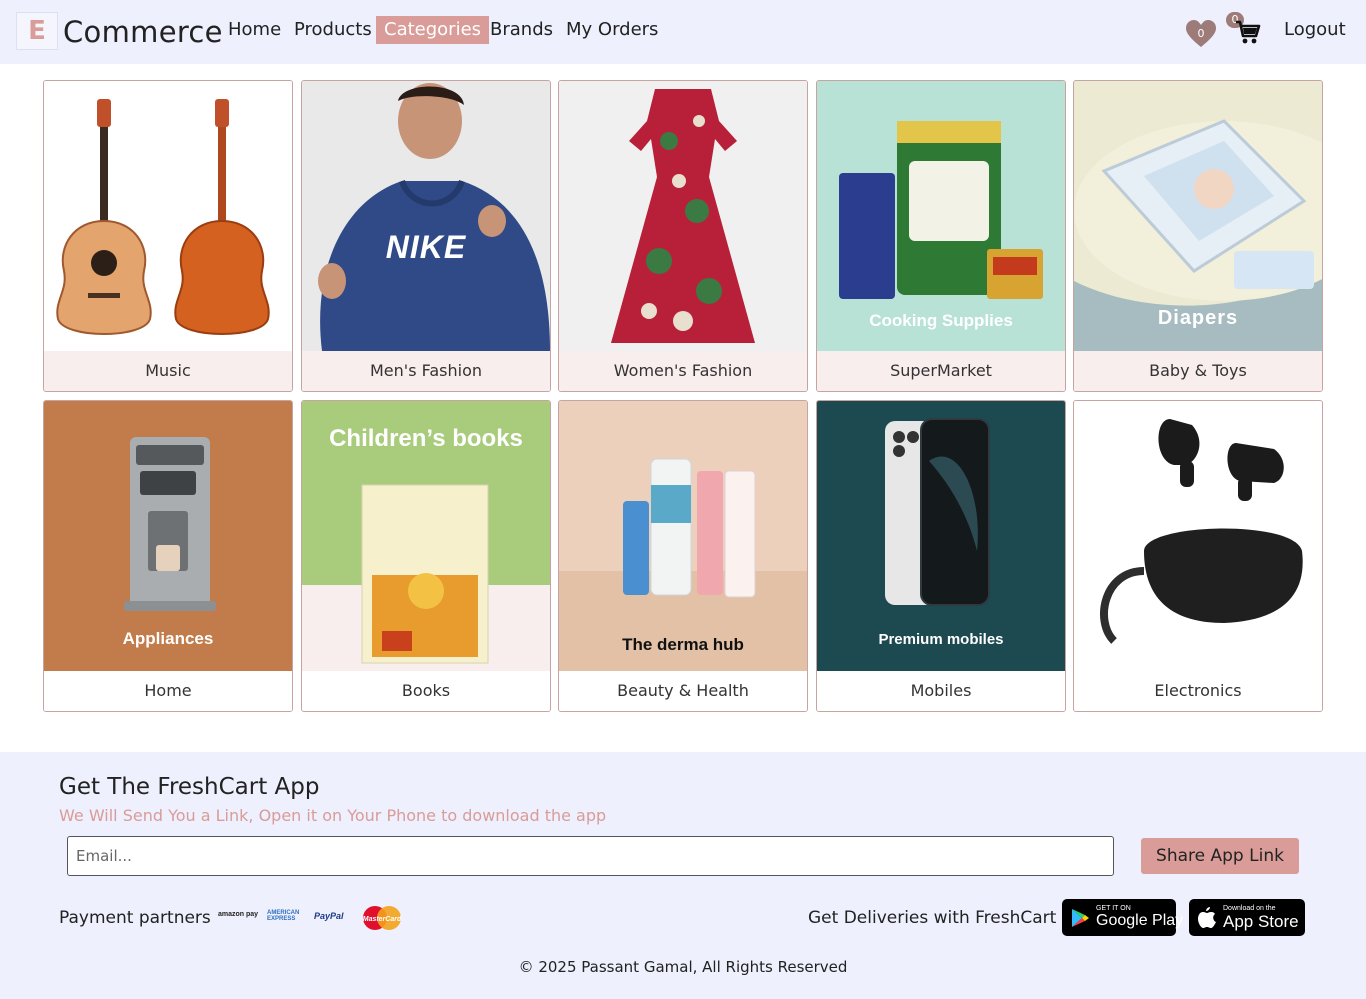  I want to click on category-name: Mobiles, so click(941, 691).